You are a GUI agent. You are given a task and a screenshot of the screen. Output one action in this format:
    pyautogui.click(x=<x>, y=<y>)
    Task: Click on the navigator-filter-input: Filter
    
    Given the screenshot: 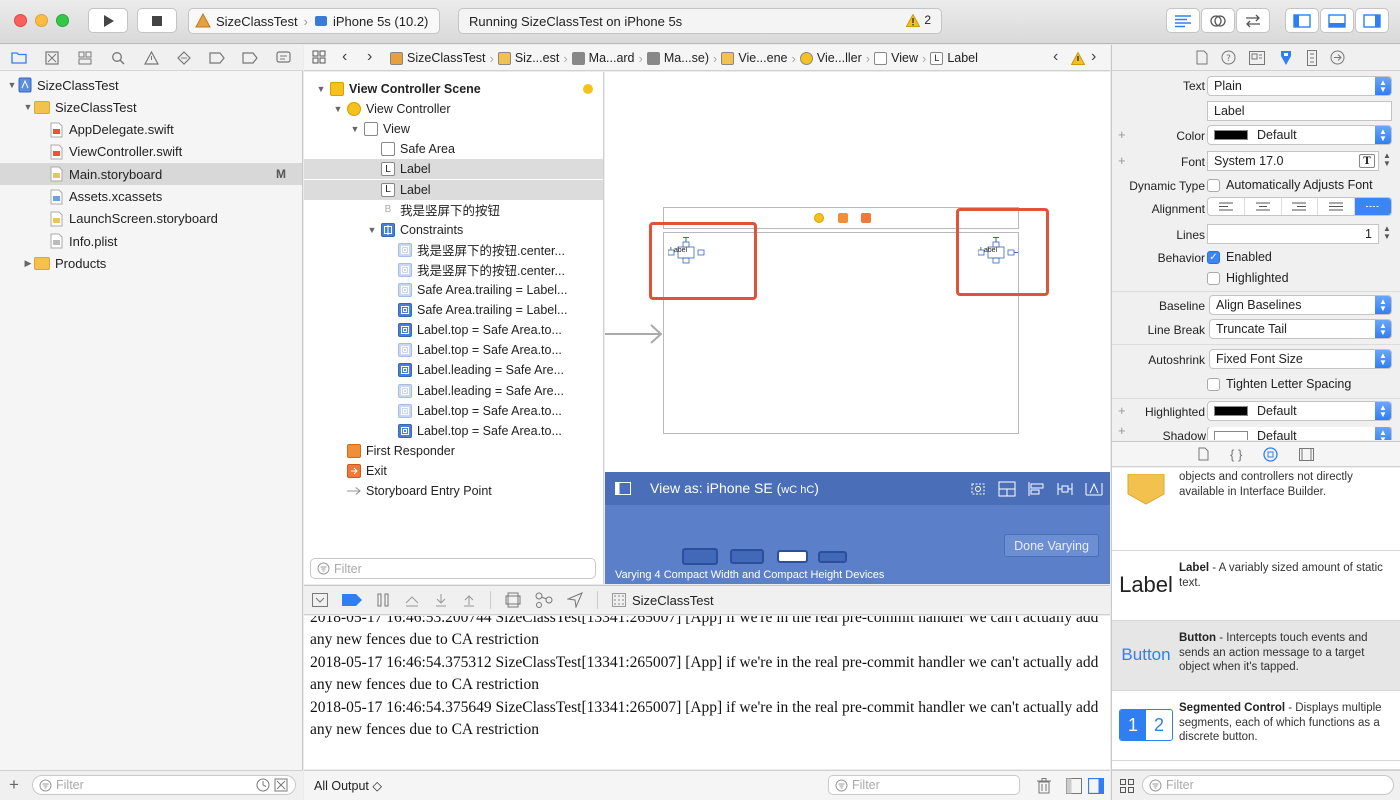 What is the action you would take?
    pyautogui.click(x=164, y=785)
    